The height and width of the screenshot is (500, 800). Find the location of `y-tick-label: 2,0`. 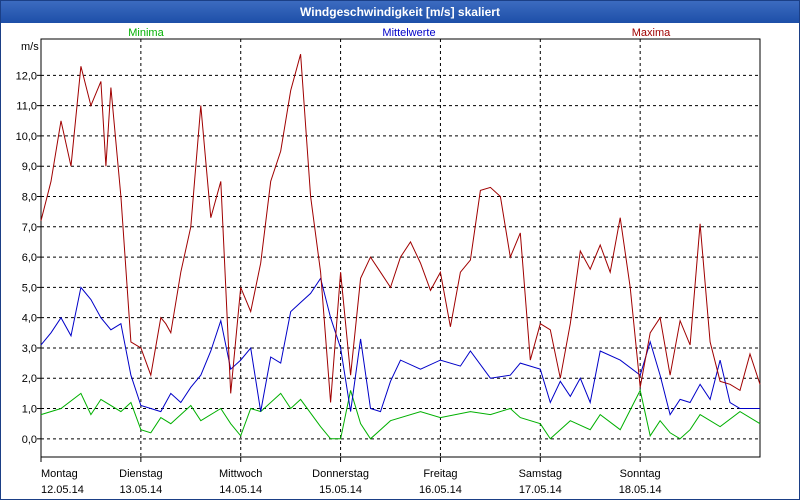

y-tick-label: 2,0 is located at coordinates (29, 379).